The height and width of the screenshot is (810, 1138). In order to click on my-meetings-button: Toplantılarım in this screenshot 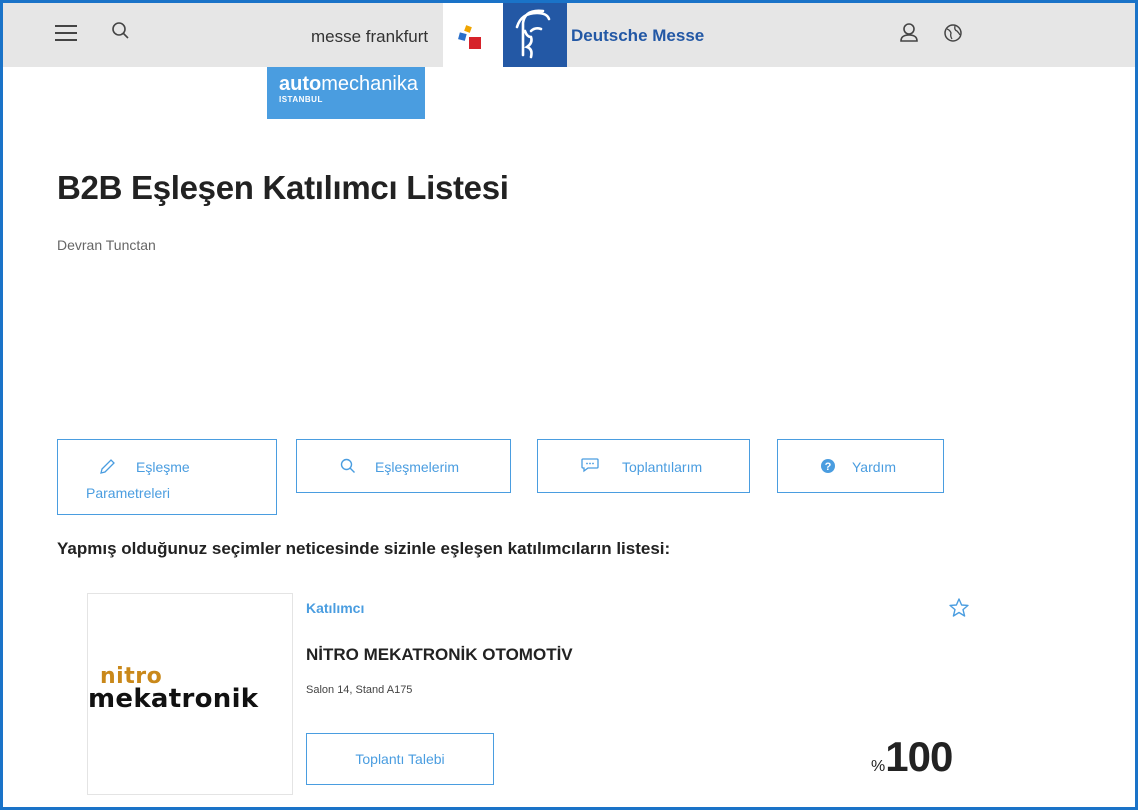, I will do `click(643, 466)`.